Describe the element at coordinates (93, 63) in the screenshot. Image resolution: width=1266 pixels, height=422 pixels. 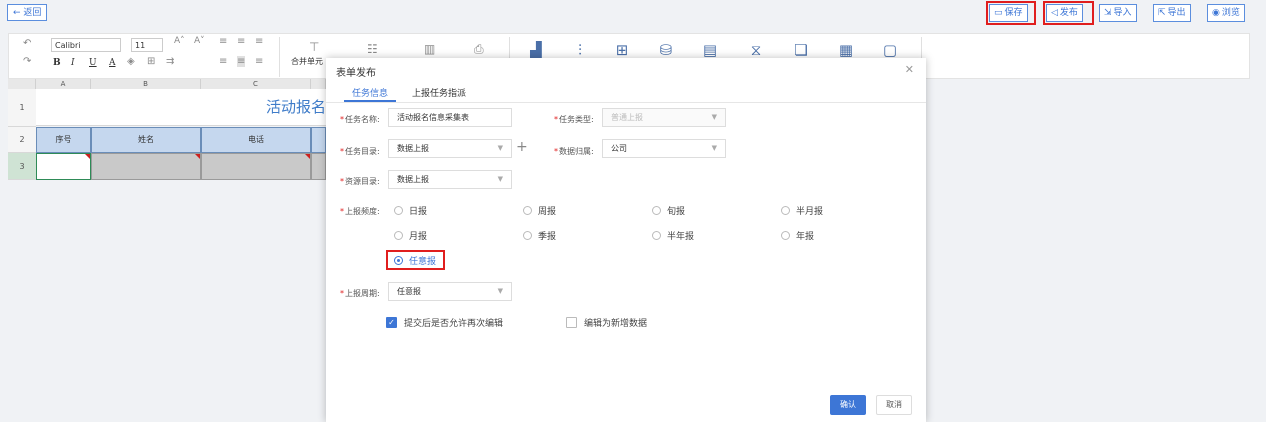
I see `underline-icon: U` at that location.